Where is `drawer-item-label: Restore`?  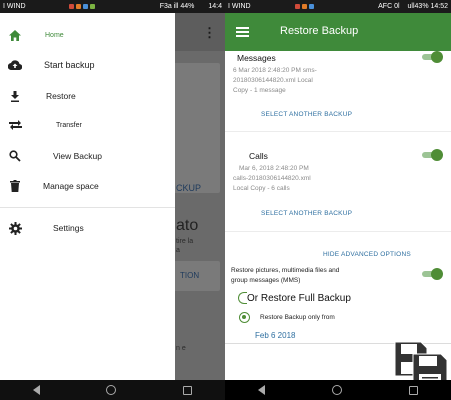
drawer-item-label: Restore is located at coordinates (61, 96).